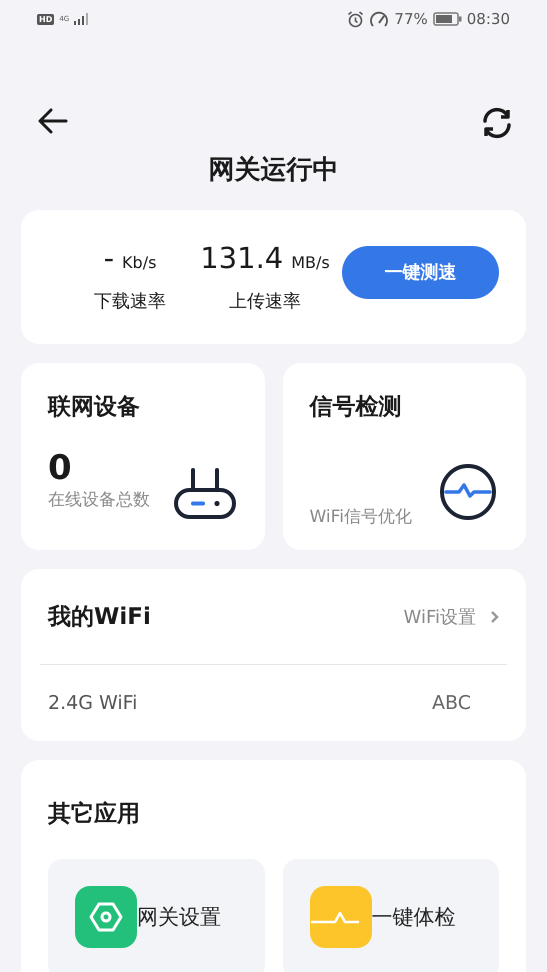 The width and height of the screenshot is (547, 972). What do you see at coordinates (411, 19) in the screenshot?
I see `battery-percent: 77%` at bounding box center [411, 19].